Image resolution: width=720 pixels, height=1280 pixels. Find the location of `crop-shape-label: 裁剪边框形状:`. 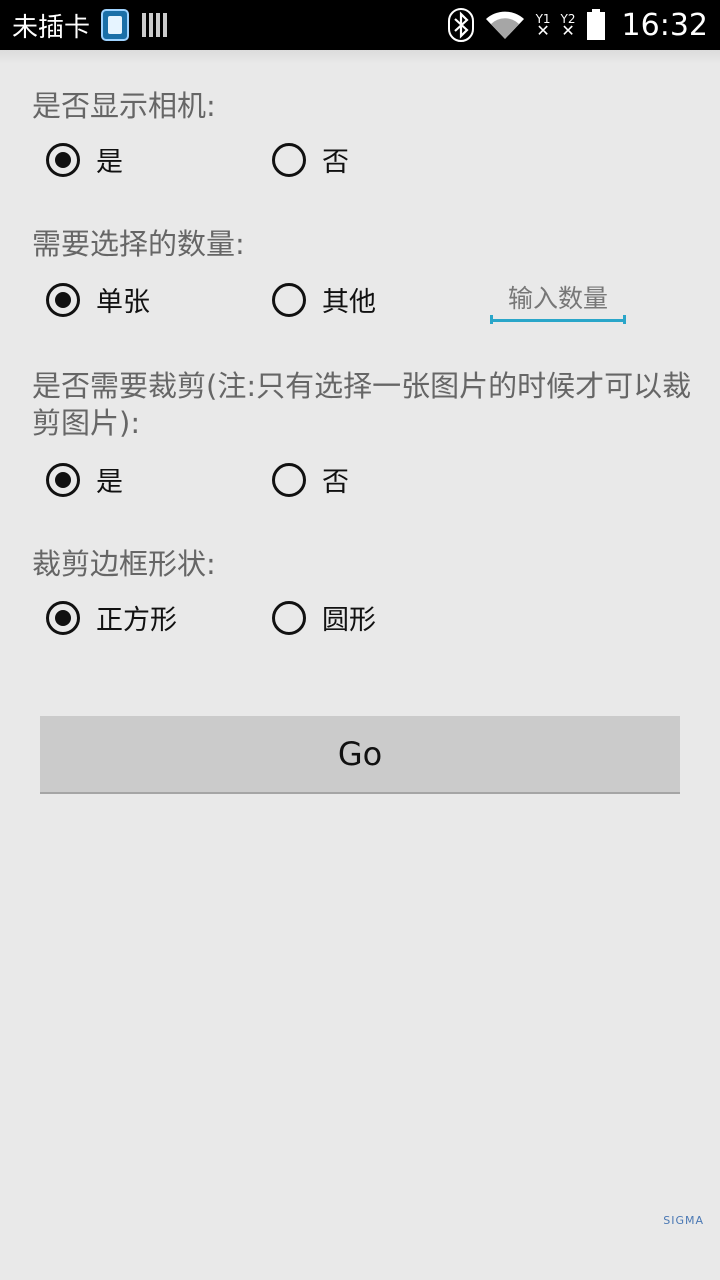

crop-shape-label: 裁剪边框形状: is located at coordinates (124, 564).